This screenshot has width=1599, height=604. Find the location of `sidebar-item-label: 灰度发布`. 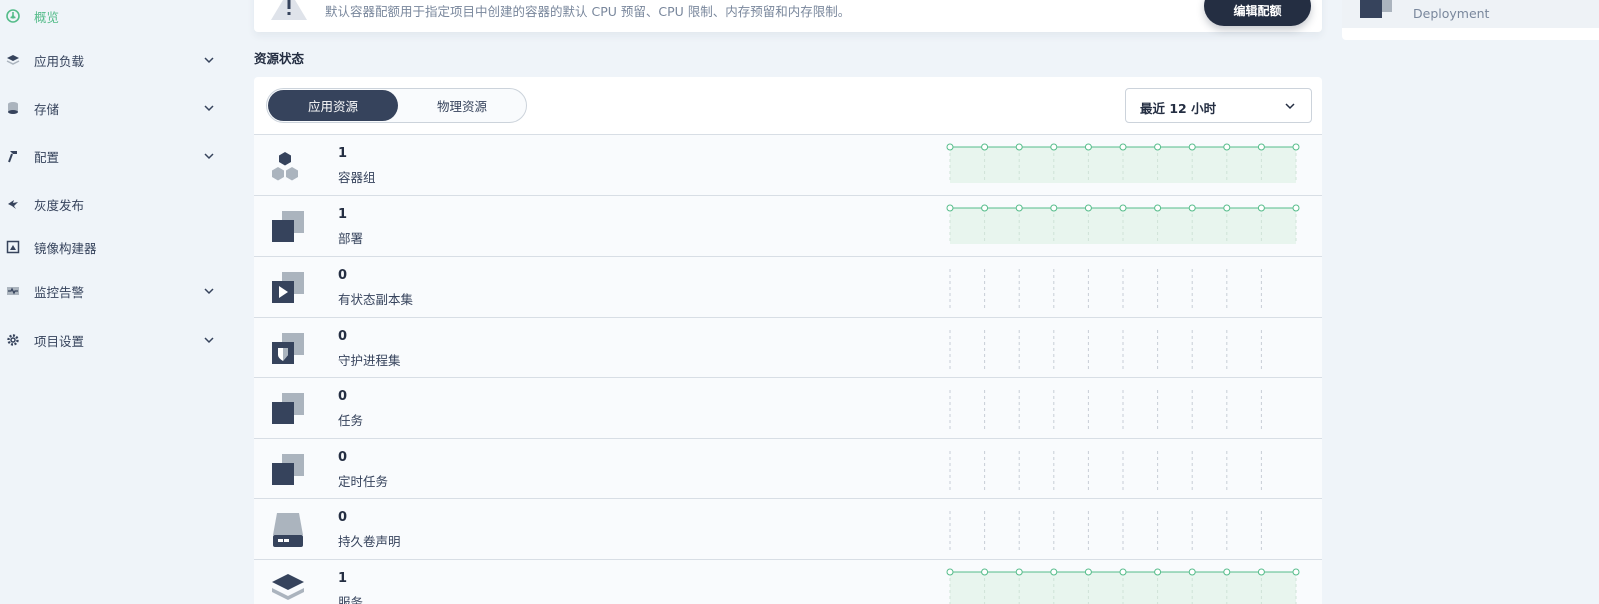

sidebar-item-label: 灰度发布 is located at coordinates (59, 205).